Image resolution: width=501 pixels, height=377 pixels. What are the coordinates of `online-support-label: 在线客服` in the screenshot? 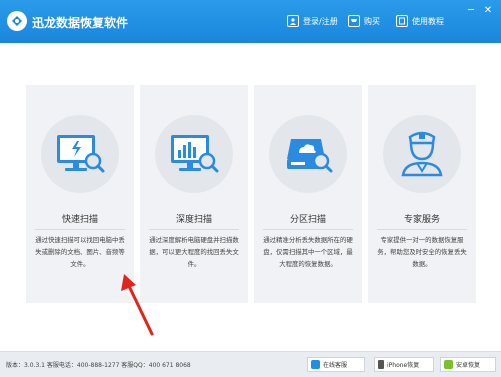 It's located at (335, 365).